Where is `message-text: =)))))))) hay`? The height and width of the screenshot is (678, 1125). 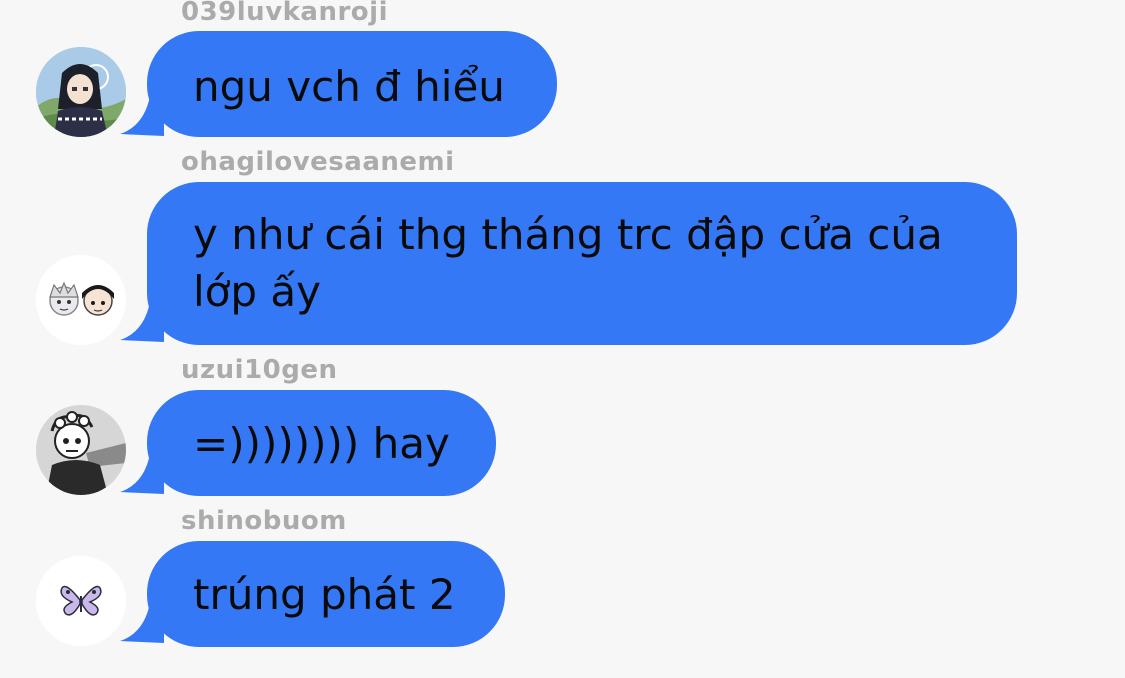
message-text: =)))))))) hay is located at coordinates (321, 443).